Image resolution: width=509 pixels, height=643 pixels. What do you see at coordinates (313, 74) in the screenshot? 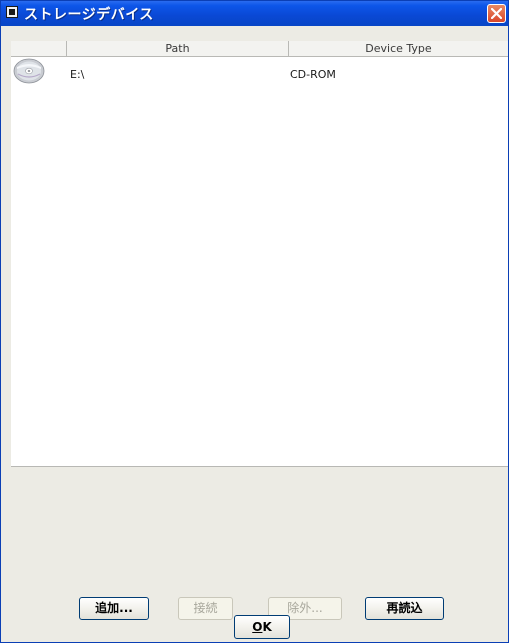
I see `cell-device-type: CD-ROM` at bounding box center [313, 74].